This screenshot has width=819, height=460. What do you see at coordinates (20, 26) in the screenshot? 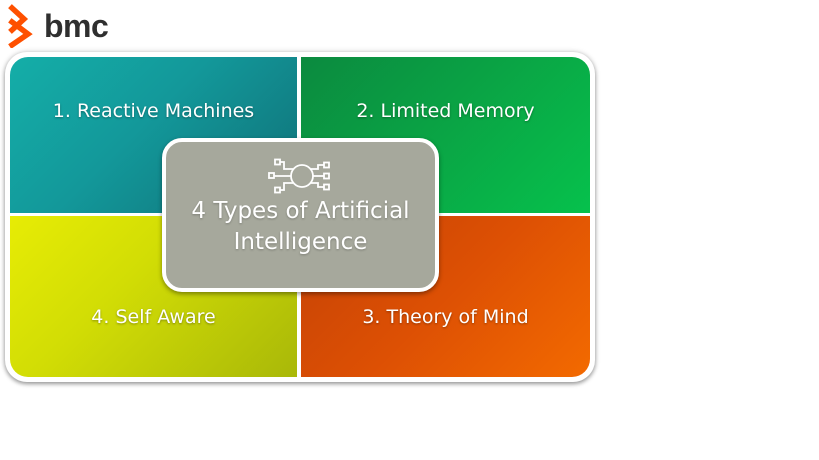
I see `bmc-logo-mark-icon` at bounding box center [20, 26].